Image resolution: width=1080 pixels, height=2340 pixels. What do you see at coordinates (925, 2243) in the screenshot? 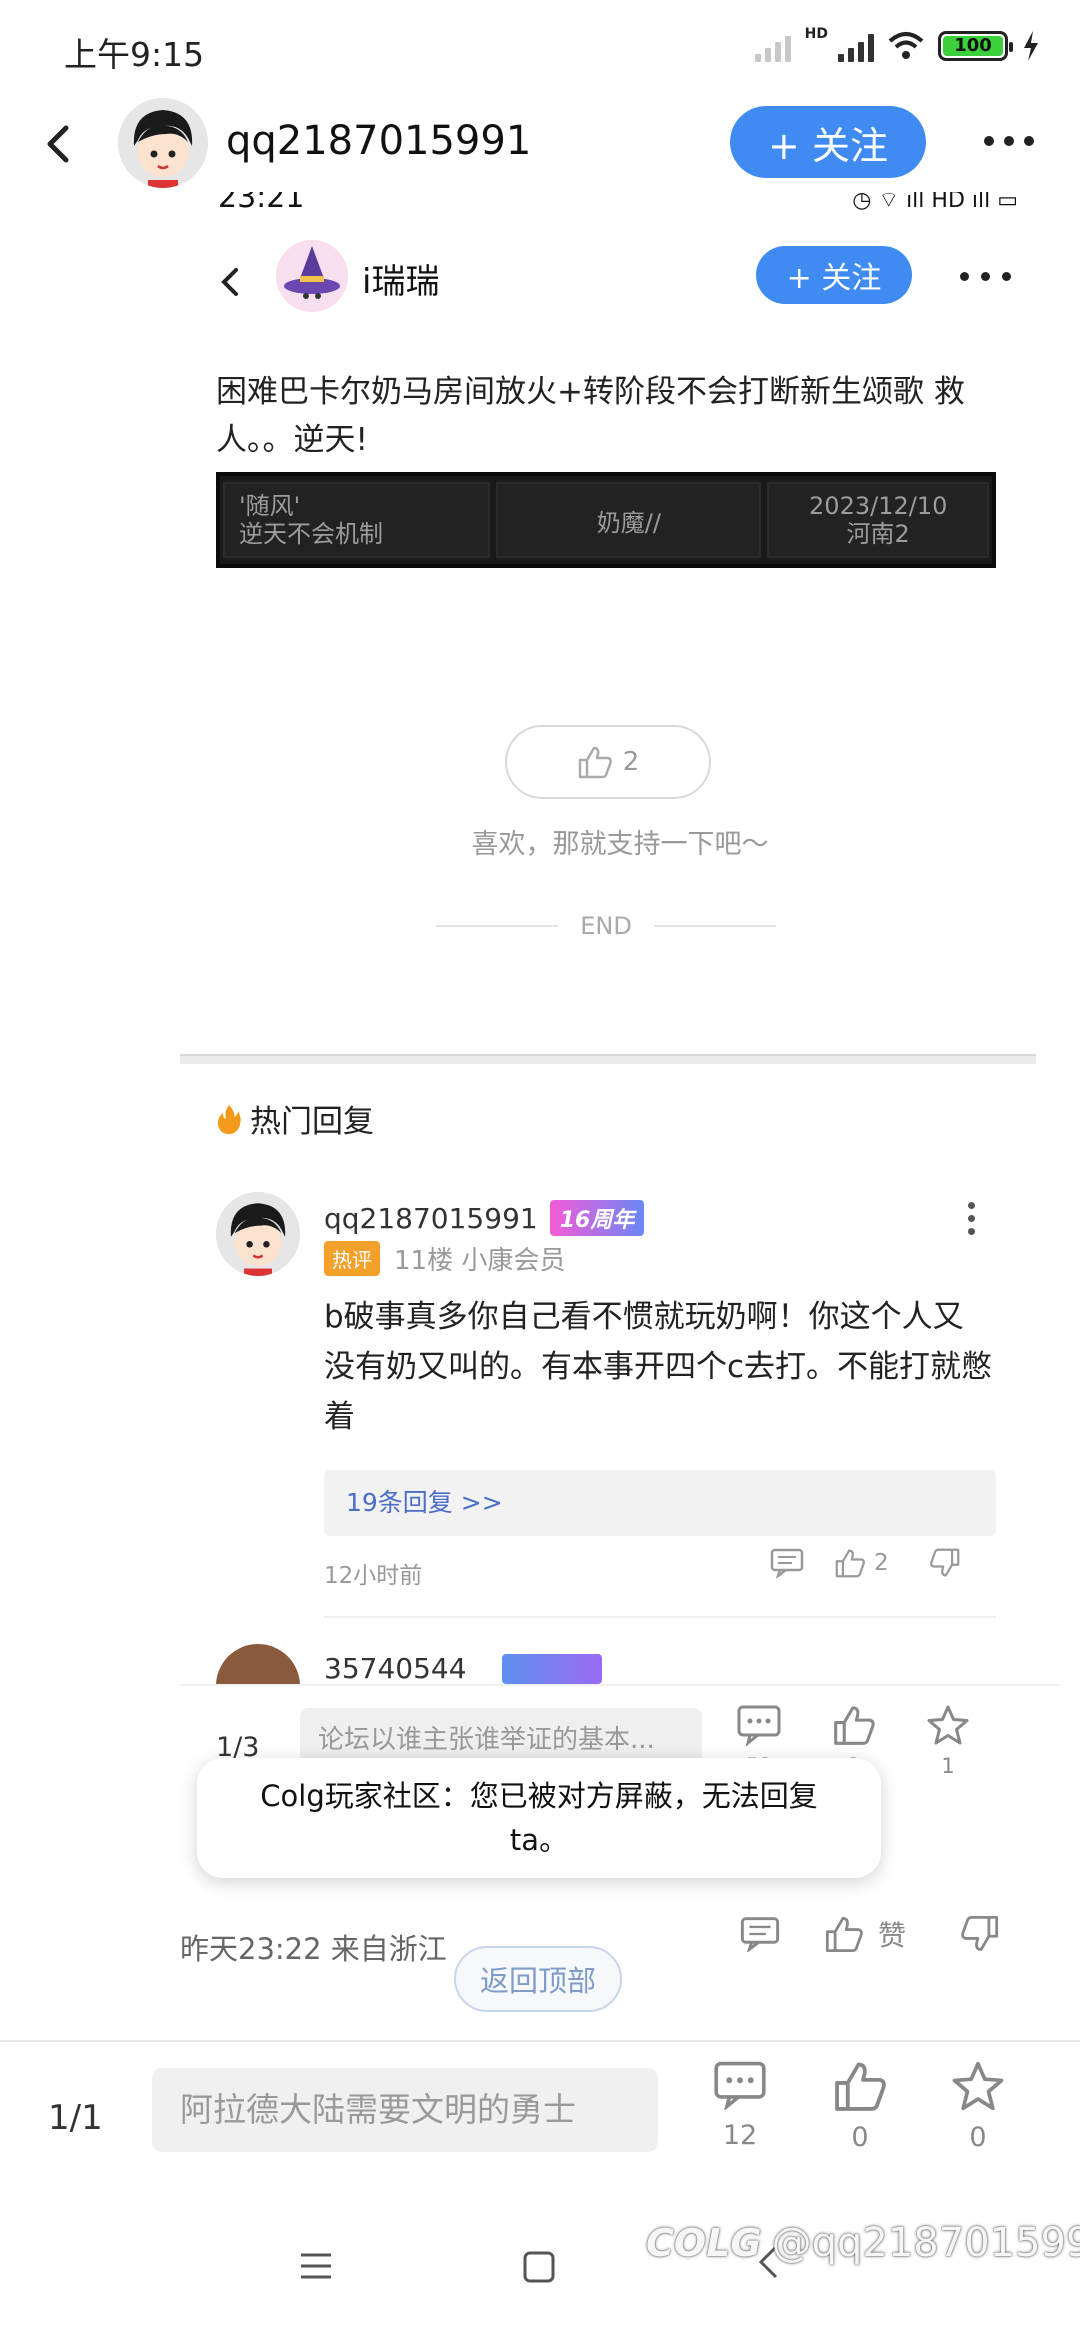
I see `watermark-handle: @qq2187015991` at bounding box center [925, 2243].